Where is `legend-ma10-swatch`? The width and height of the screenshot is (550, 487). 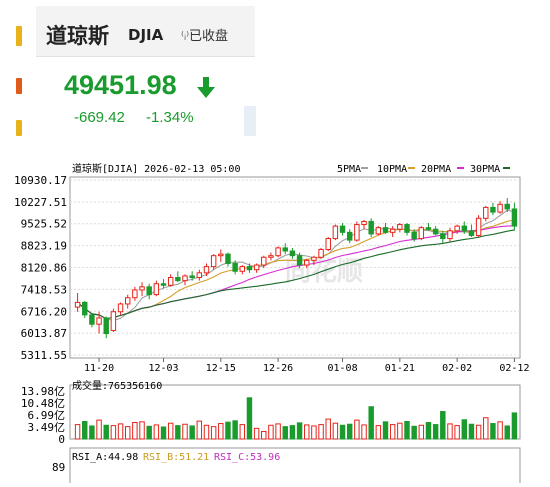
legend-ma10-swatch is located at coordinates (411, 168).